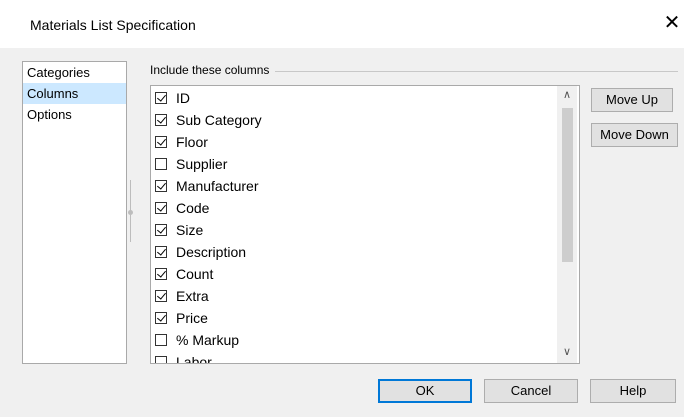  I want to click on splitter-grip, so click(130, 212).